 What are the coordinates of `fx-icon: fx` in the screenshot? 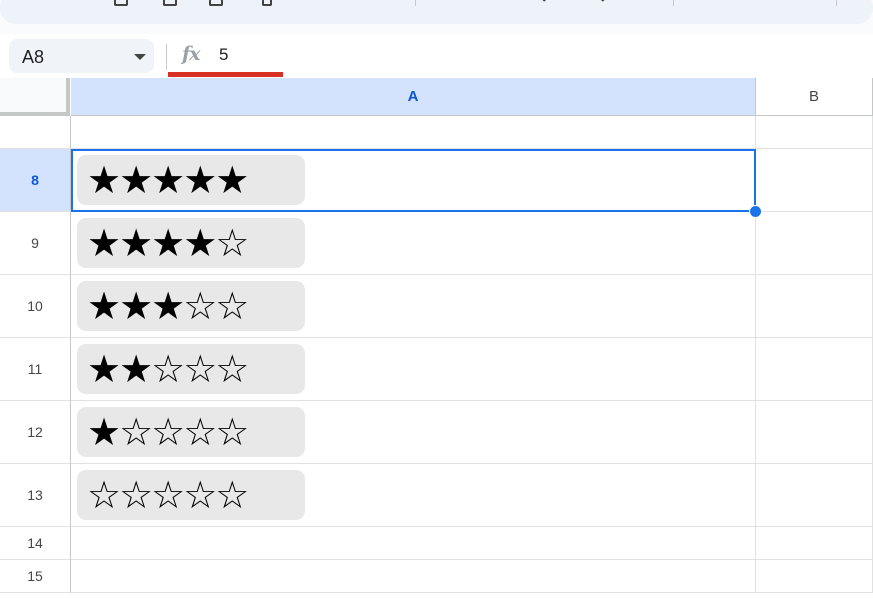 It's located at (191, 54).